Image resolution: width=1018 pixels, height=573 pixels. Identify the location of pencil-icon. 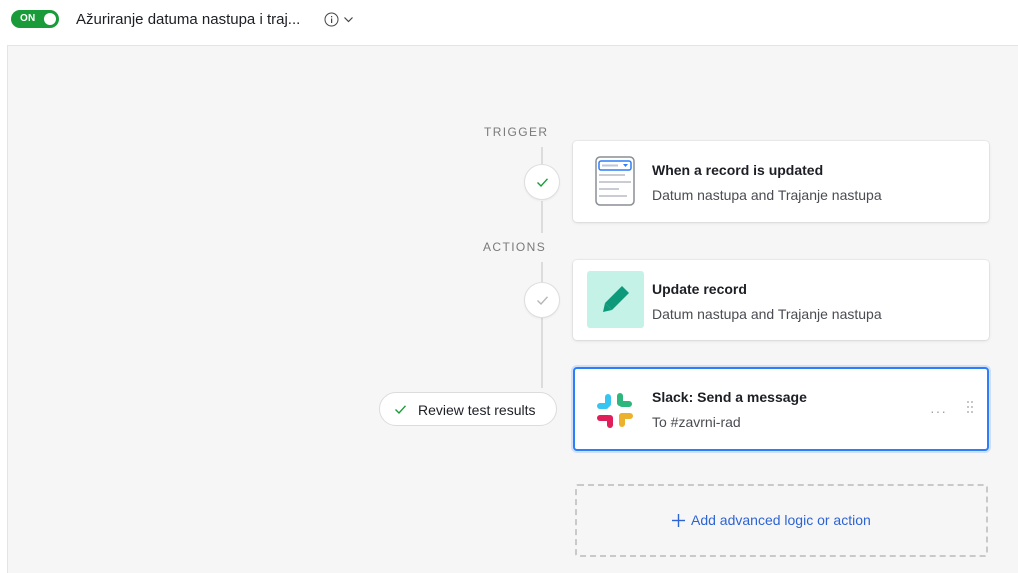
(616, 299).